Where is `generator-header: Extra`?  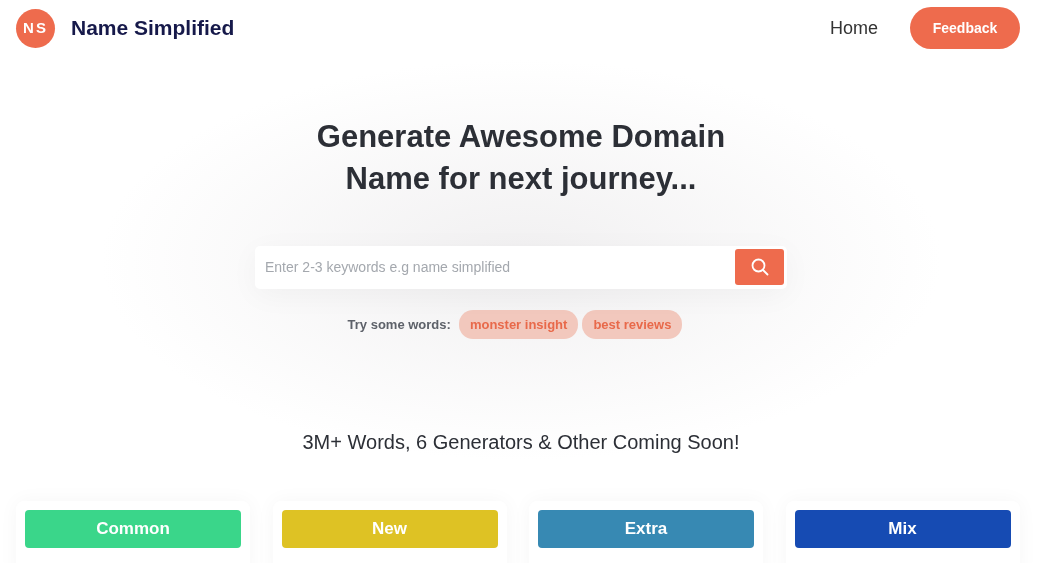
generator-header: Extra is located at coordinates (646, 529).